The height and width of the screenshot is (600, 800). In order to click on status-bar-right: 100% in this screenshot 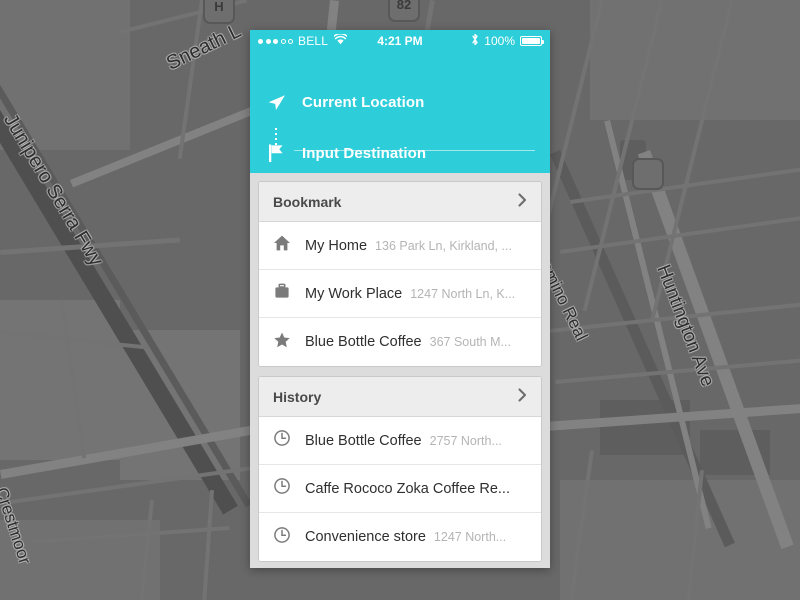, I will do `click(507, 41)`.